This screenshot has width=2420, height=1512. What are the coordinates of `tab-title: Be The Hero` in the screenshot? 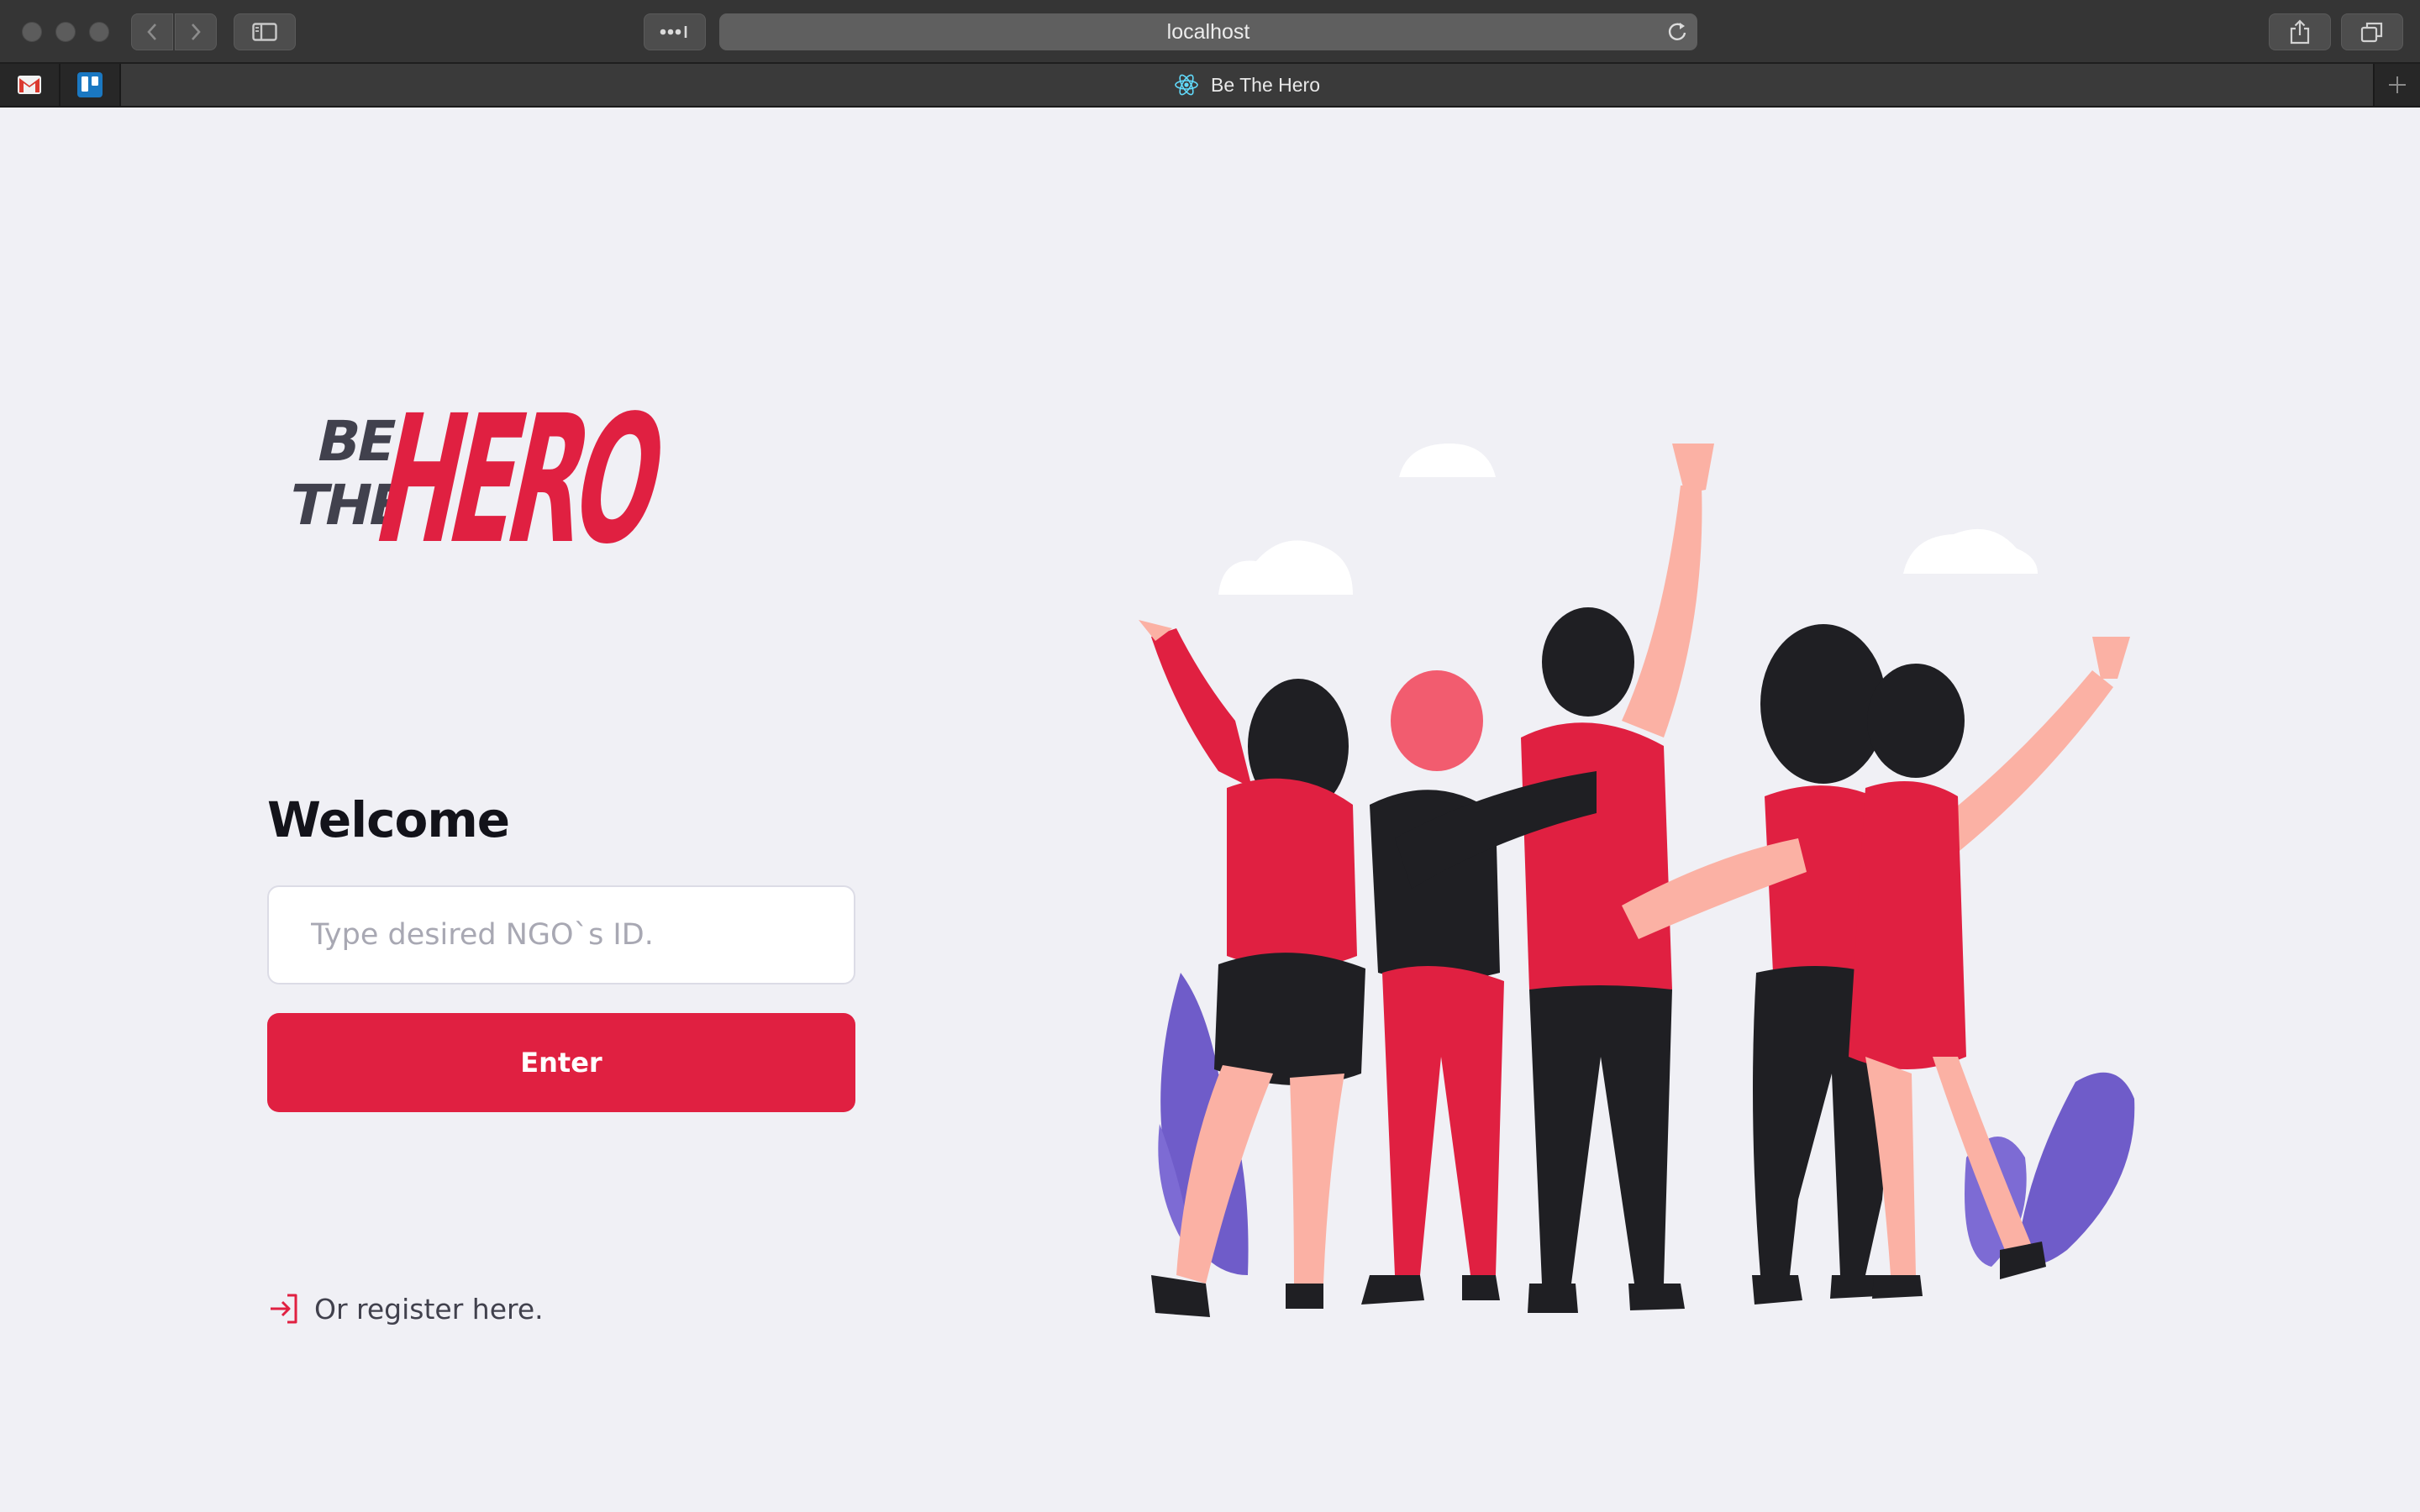 It's located at (1265, 84).